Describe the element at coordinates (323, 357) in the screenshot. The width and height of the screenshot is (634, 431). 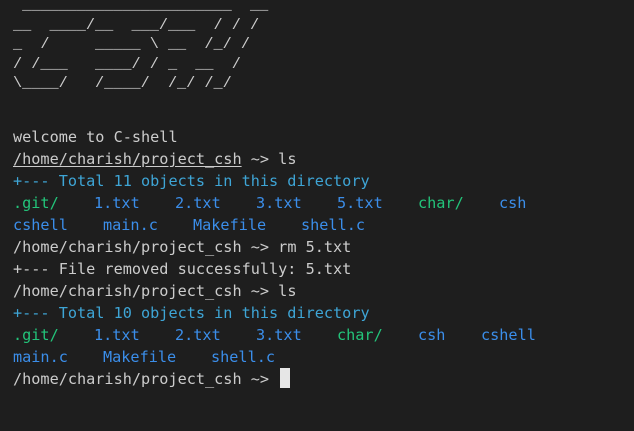
I see `ls-output-row: main.c Makefile shell.c` at that location.